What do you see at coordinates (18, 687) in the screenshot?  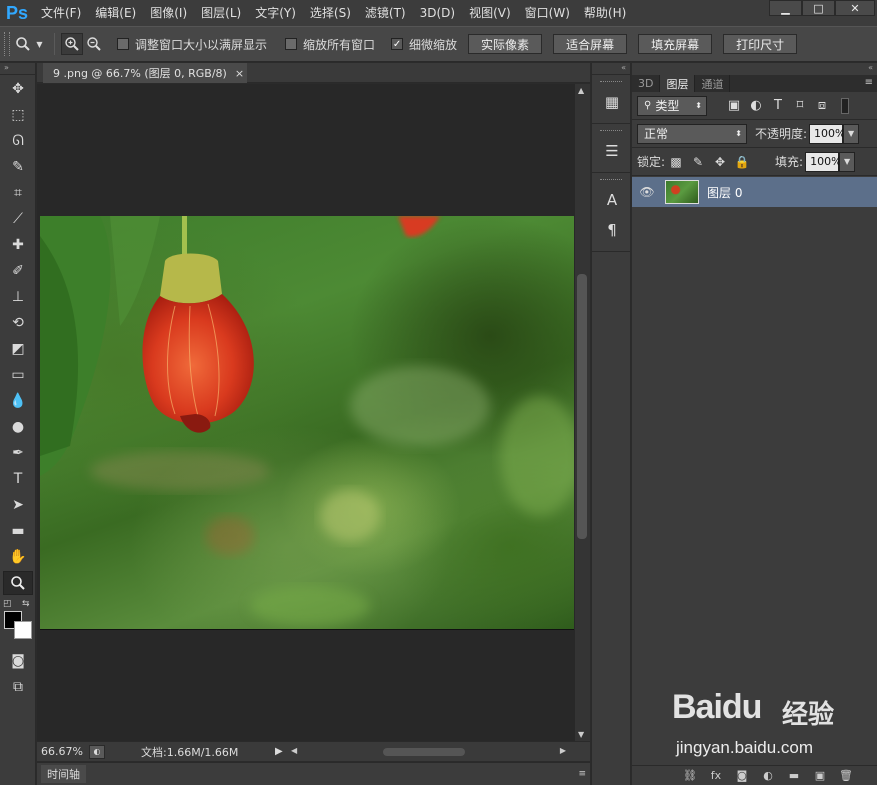 I see `screen-mode-icon: ⧉` at bounding box center [18, 687].